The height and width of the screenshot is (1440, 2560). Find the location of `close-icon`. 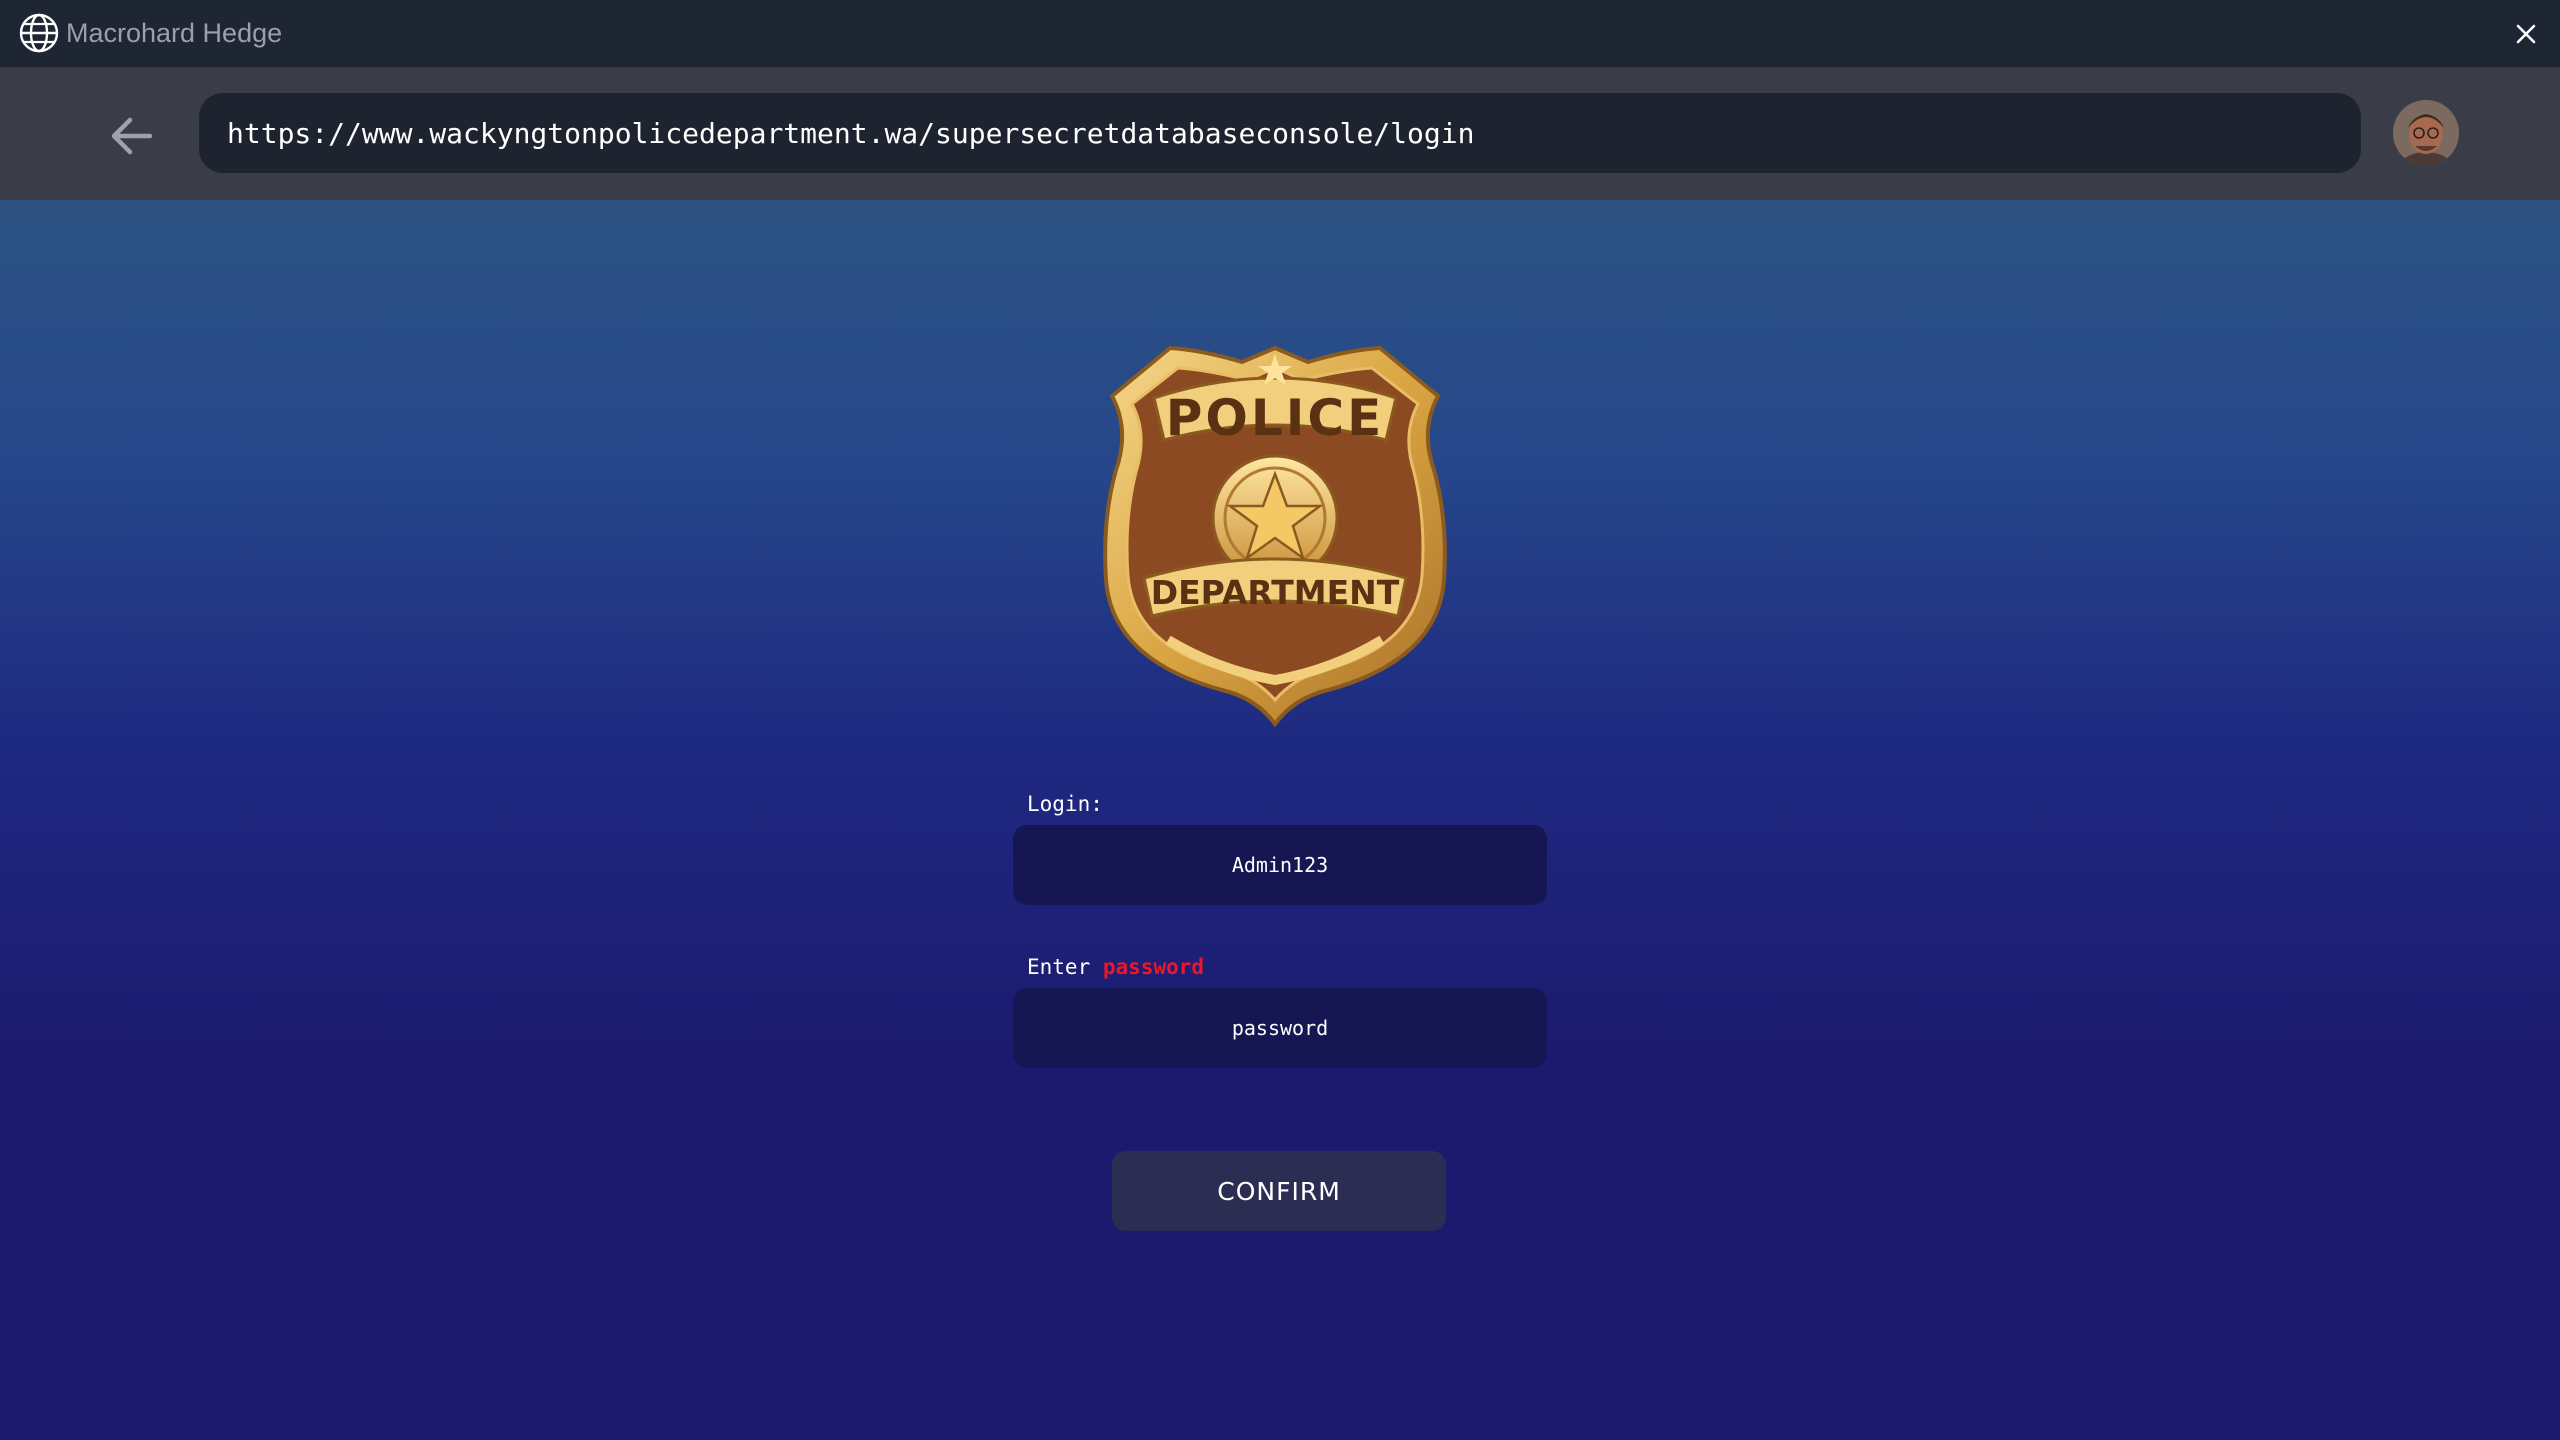

close-icon is located at coordinates (2526, 34).